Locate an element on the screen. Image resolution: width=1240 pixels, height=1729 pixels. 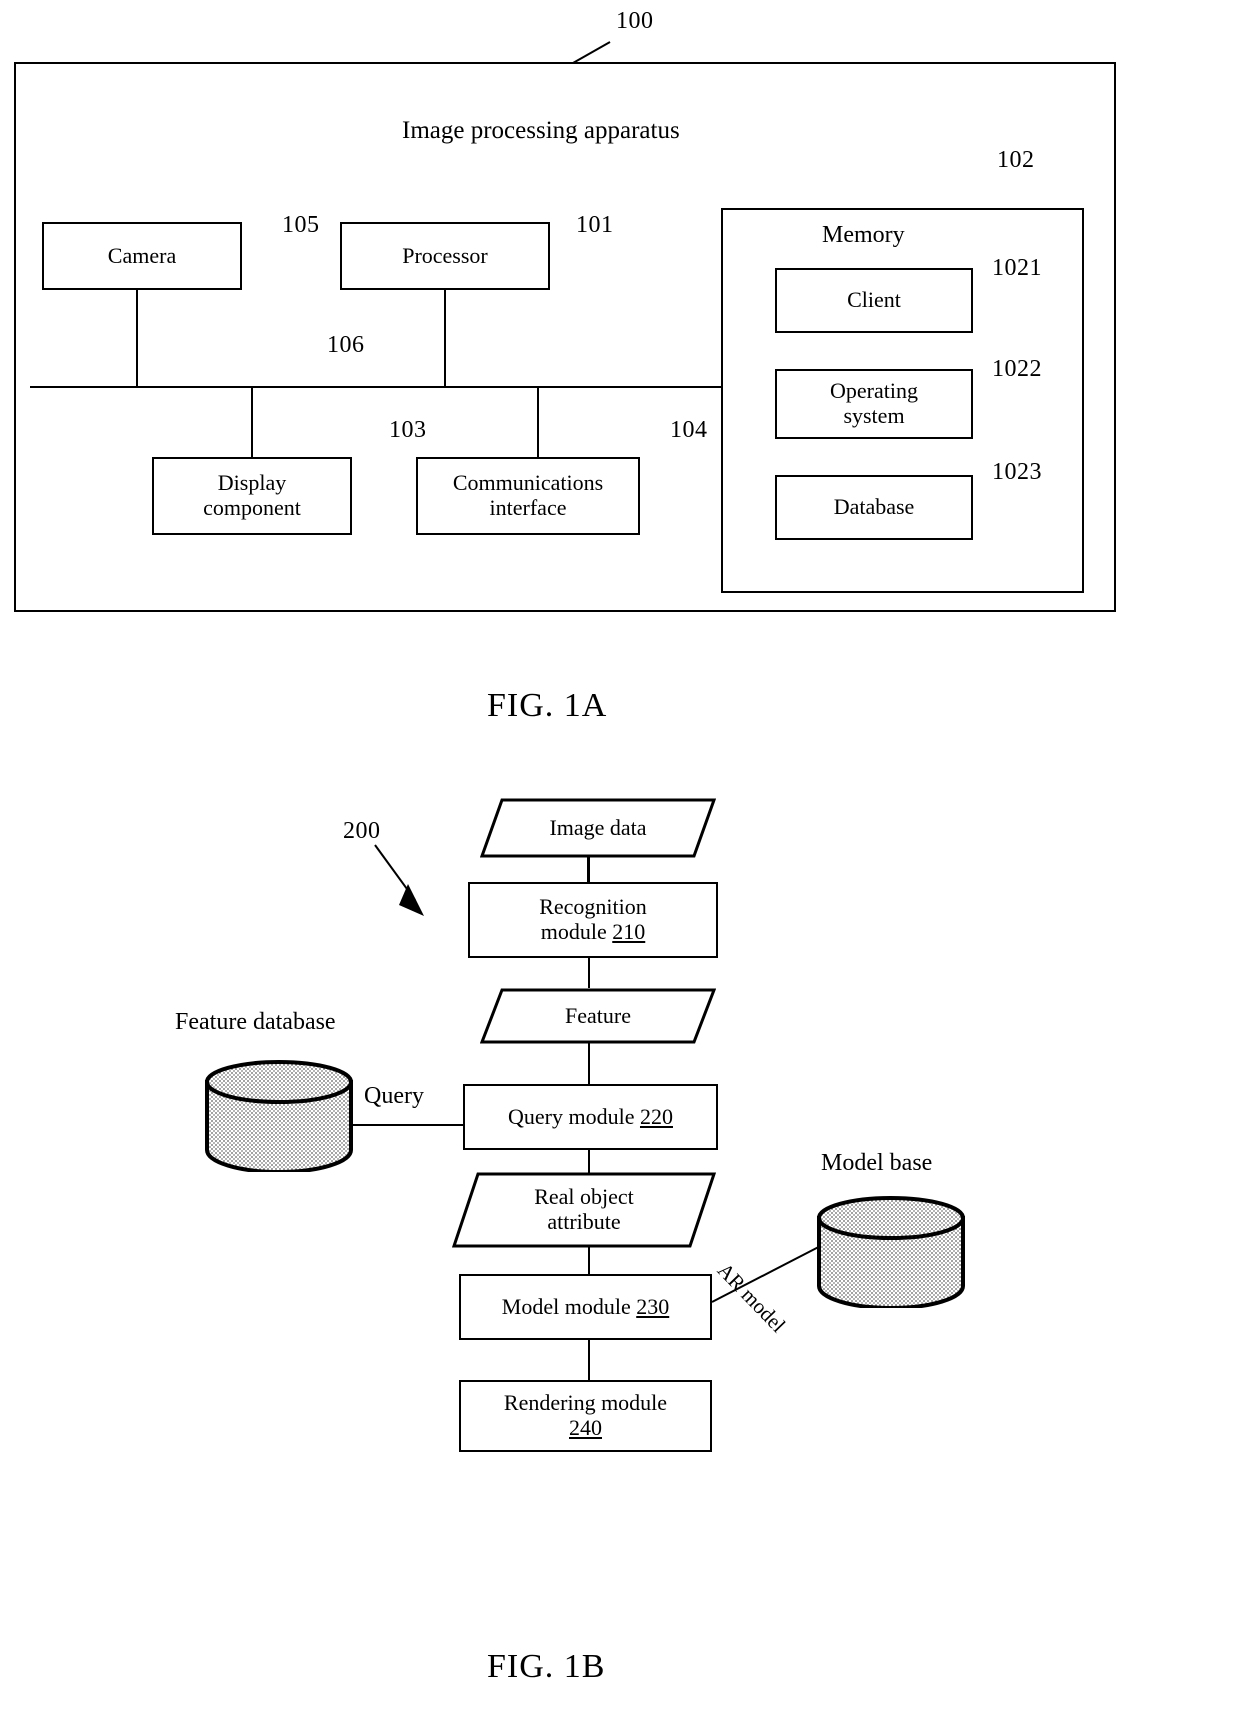
camera-block: Camera is located at coordinates (142, 256).